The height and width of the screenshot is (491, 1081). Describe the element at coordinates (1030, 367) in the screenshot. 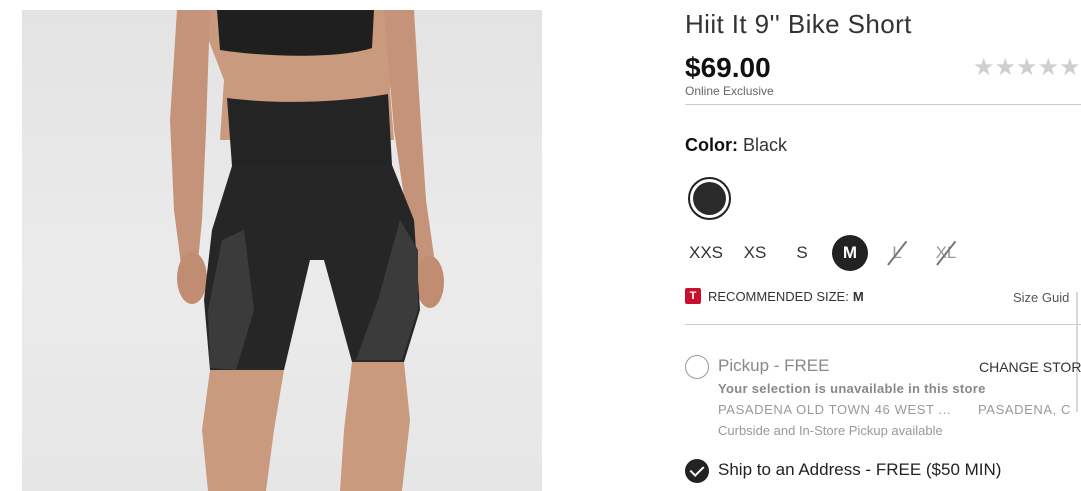

I see `change-store-link: CHANGE STOR` at that location.